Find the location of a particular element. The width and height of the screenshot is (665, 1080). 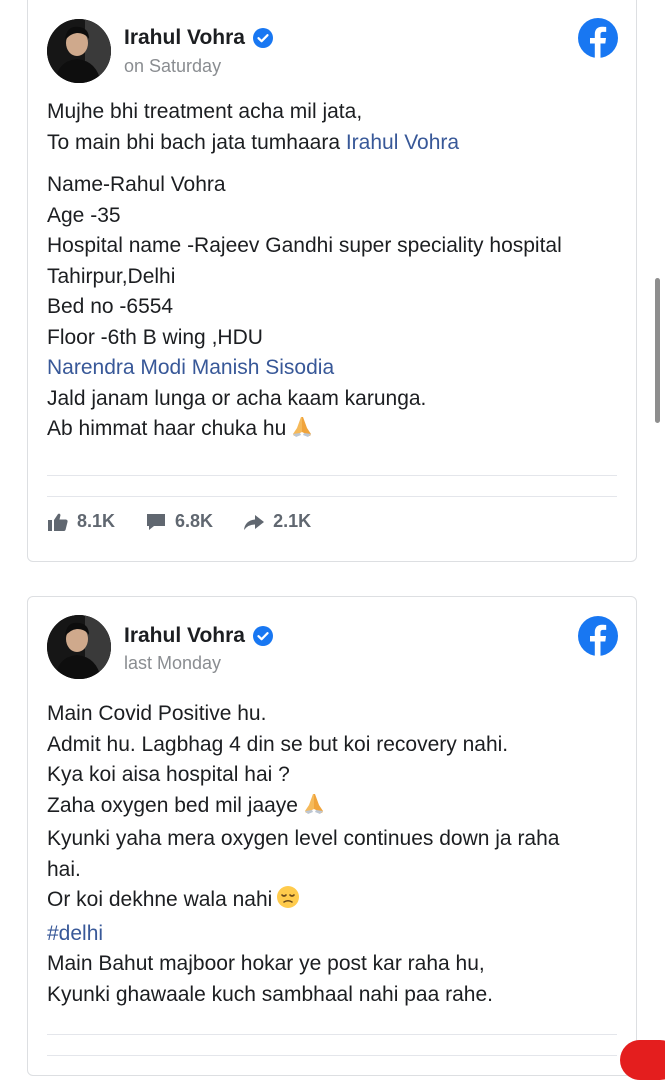

post-line-text: Ab himmat haar chuka hu is located at coordinates (167, 428).